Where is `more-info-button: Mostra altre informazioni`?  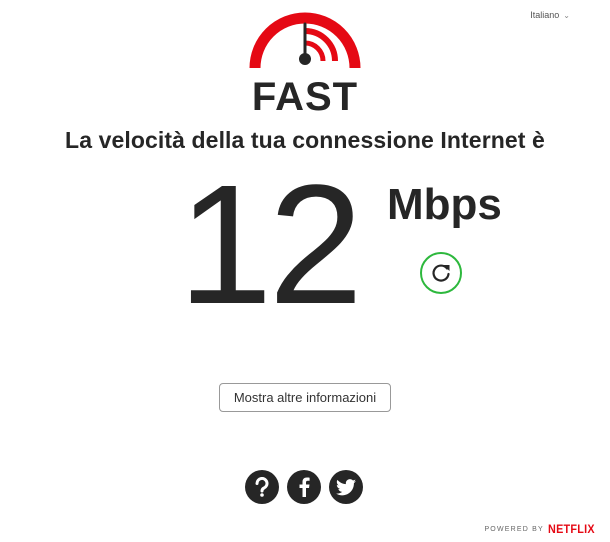
more-info-button: Mostra altre informazioni is located at coordinates (305, 397).